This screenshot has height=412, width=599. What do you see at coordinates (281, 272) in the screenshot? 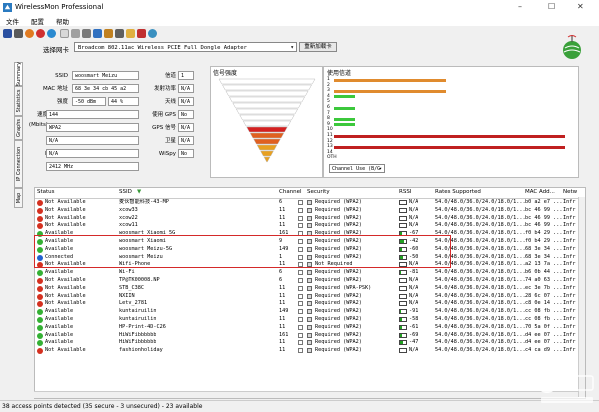
I see `channel-cell: 6` at bounding box center [281, 272].